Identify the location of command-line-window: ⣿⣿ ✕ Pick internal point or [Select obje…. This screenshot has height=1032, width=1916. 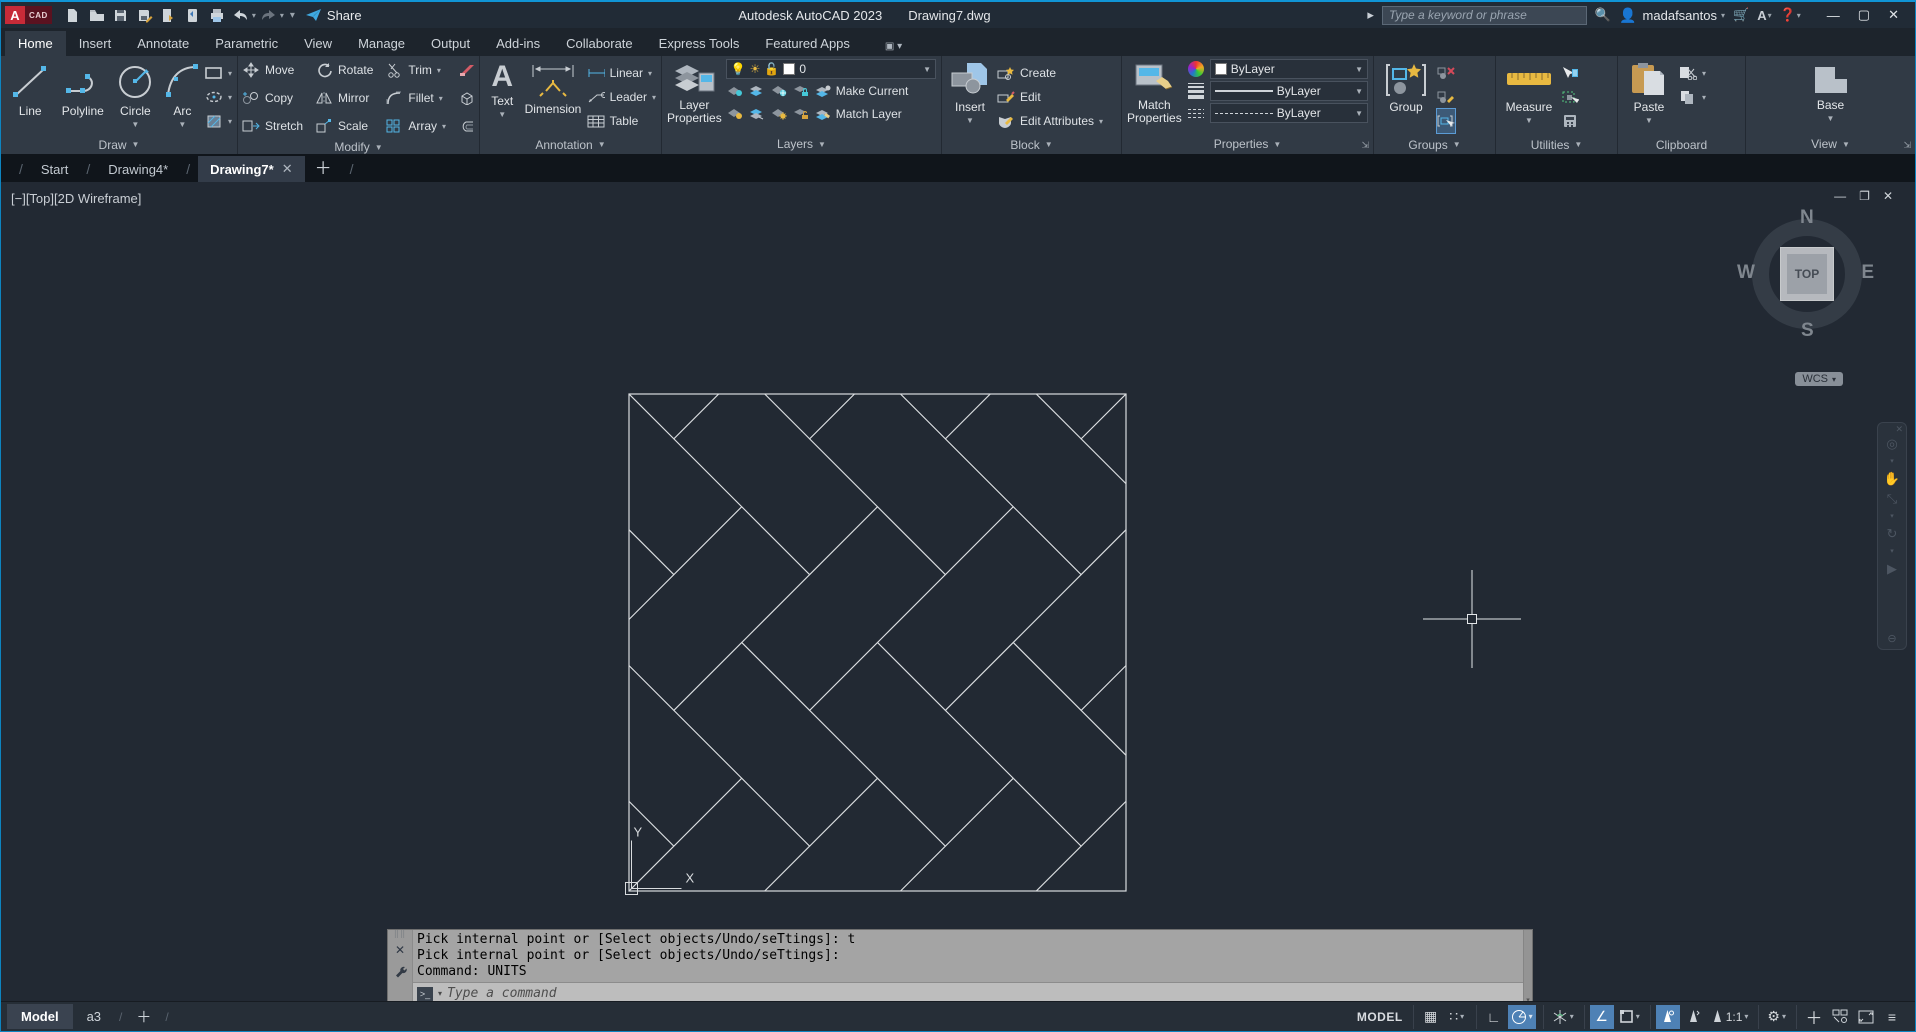
(960, 965).